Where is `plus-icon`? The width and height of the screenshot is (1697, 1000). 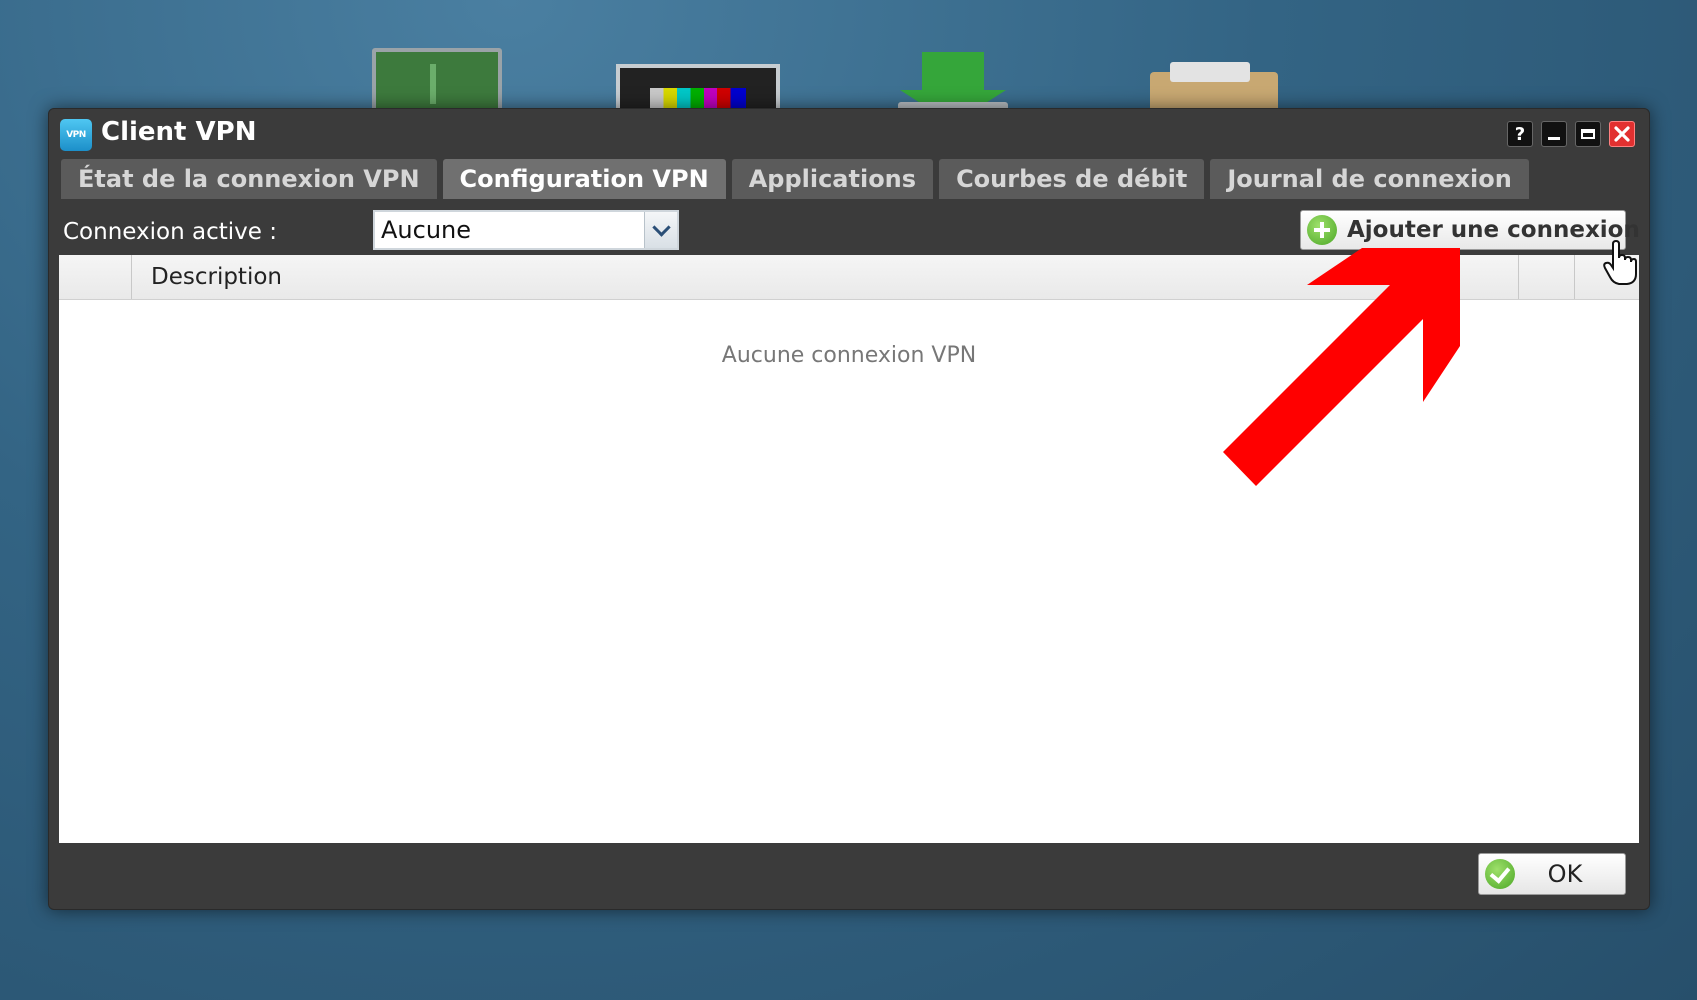 plus-icon is located at coordinates (1322, 230).